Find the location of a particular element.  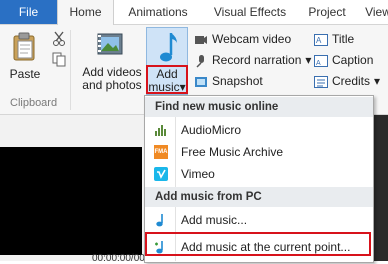

title-button: A Title is located at coordinates (334, 39).